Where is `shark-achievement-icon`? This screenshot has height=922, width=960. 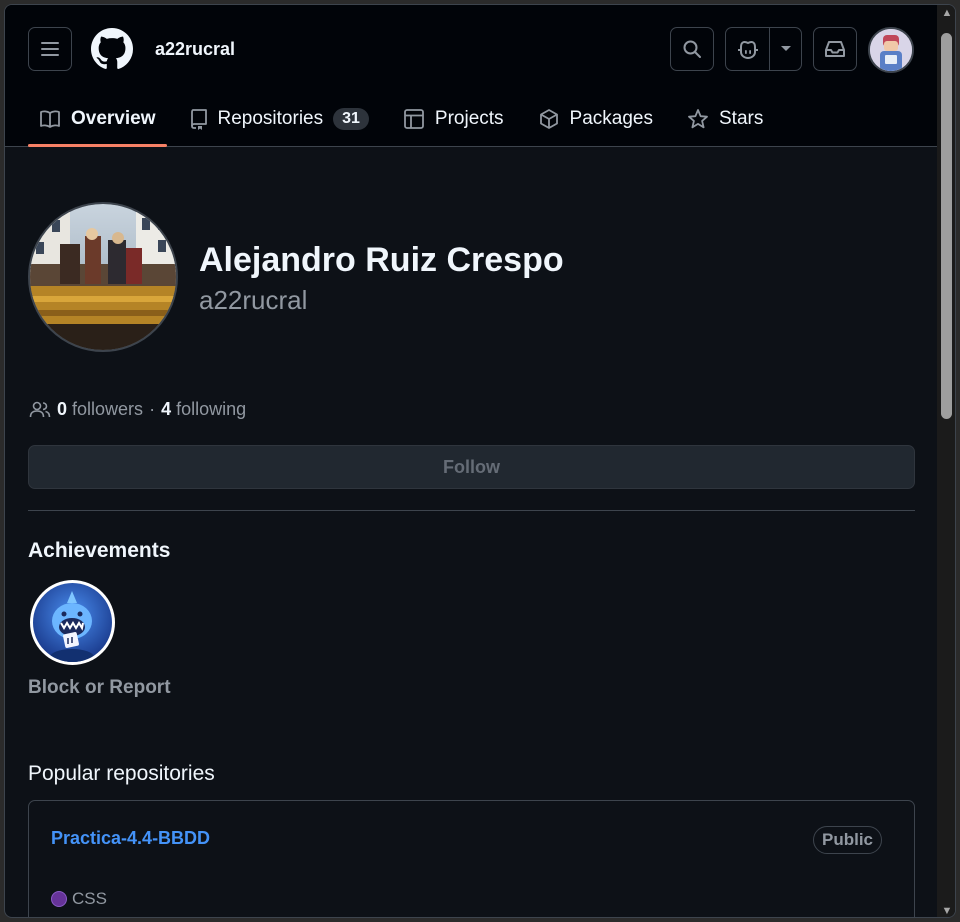 shark-achievement-icon is located at coordinates (72, 622).